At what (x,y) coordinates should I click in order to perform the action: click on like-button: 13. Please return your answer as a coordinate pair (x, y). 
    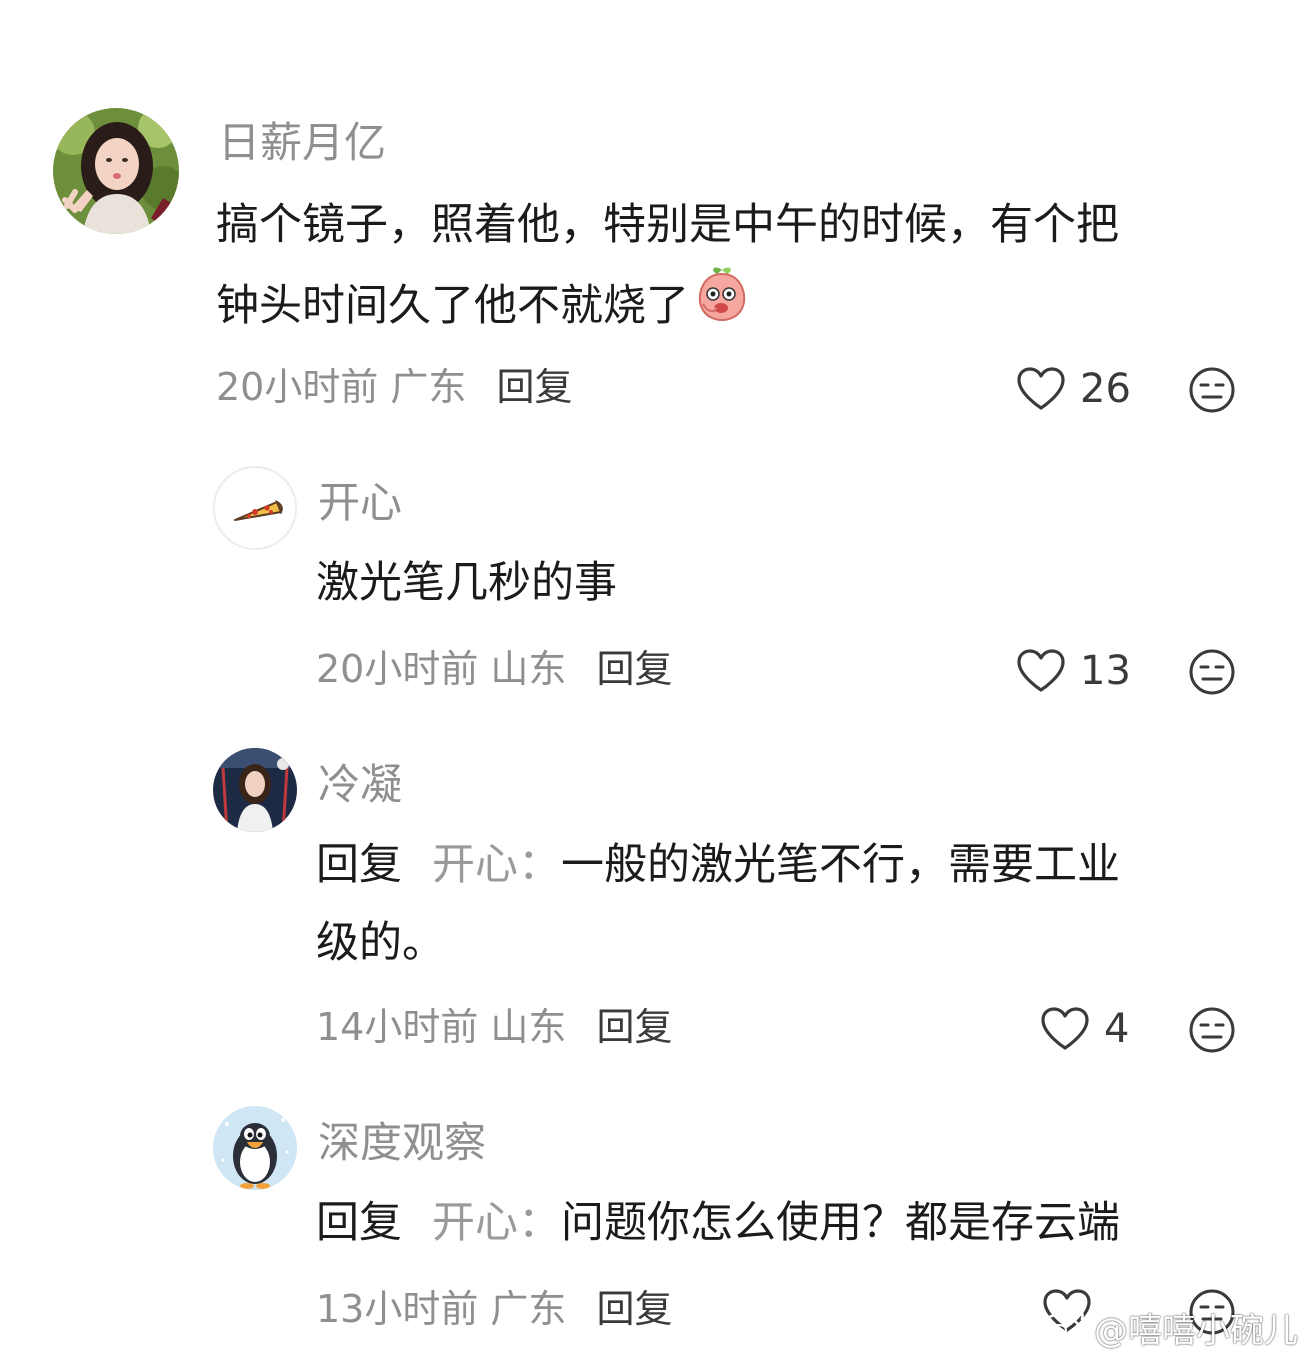
    Looking at the image, I should click on (1073, 671).